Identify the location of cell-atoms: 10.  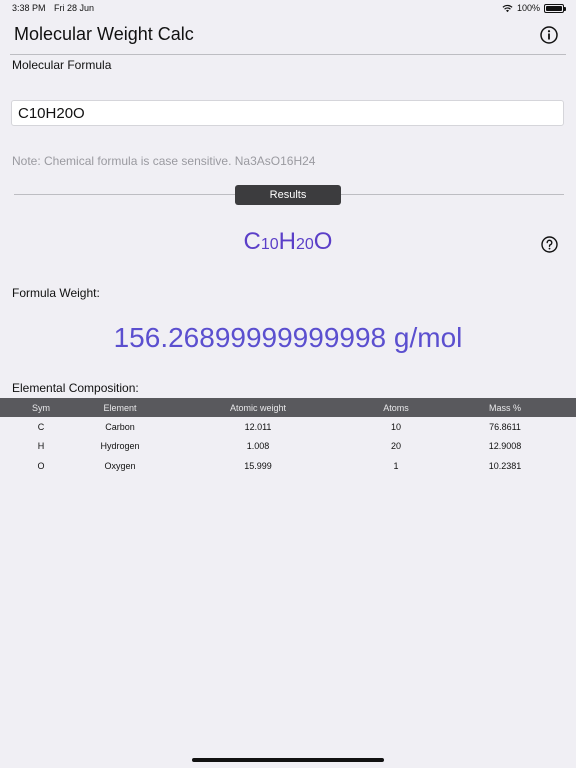
(395, 426).